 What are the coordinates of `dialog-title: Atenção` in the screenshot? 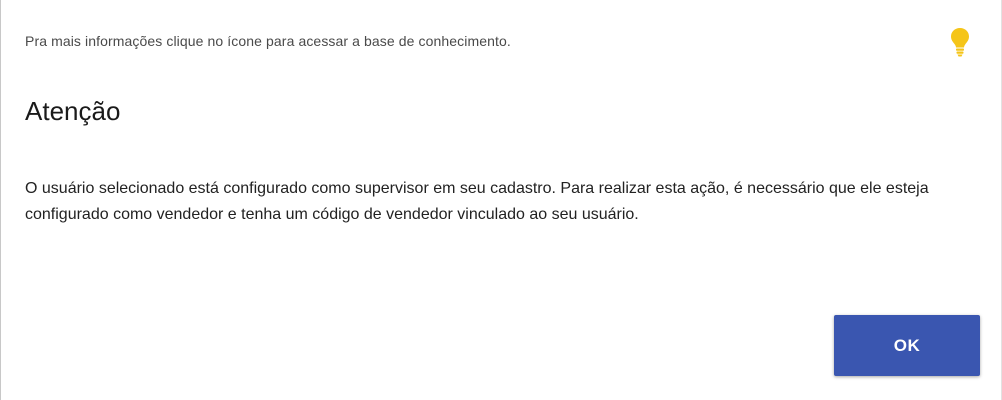 It's located at (73, 111).